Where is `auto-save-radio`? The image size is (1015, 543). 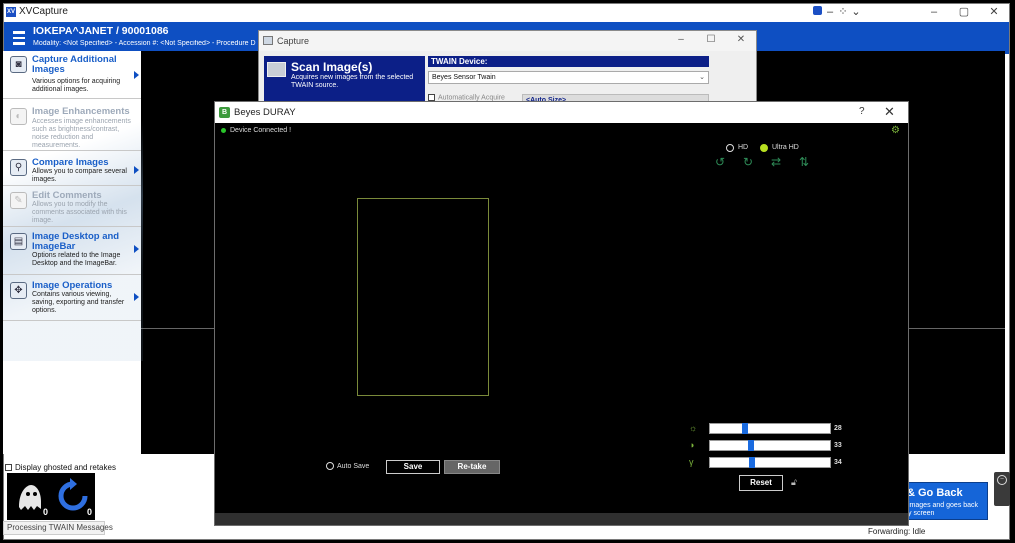 auto-save-radio is located at coordinates (330, 466).